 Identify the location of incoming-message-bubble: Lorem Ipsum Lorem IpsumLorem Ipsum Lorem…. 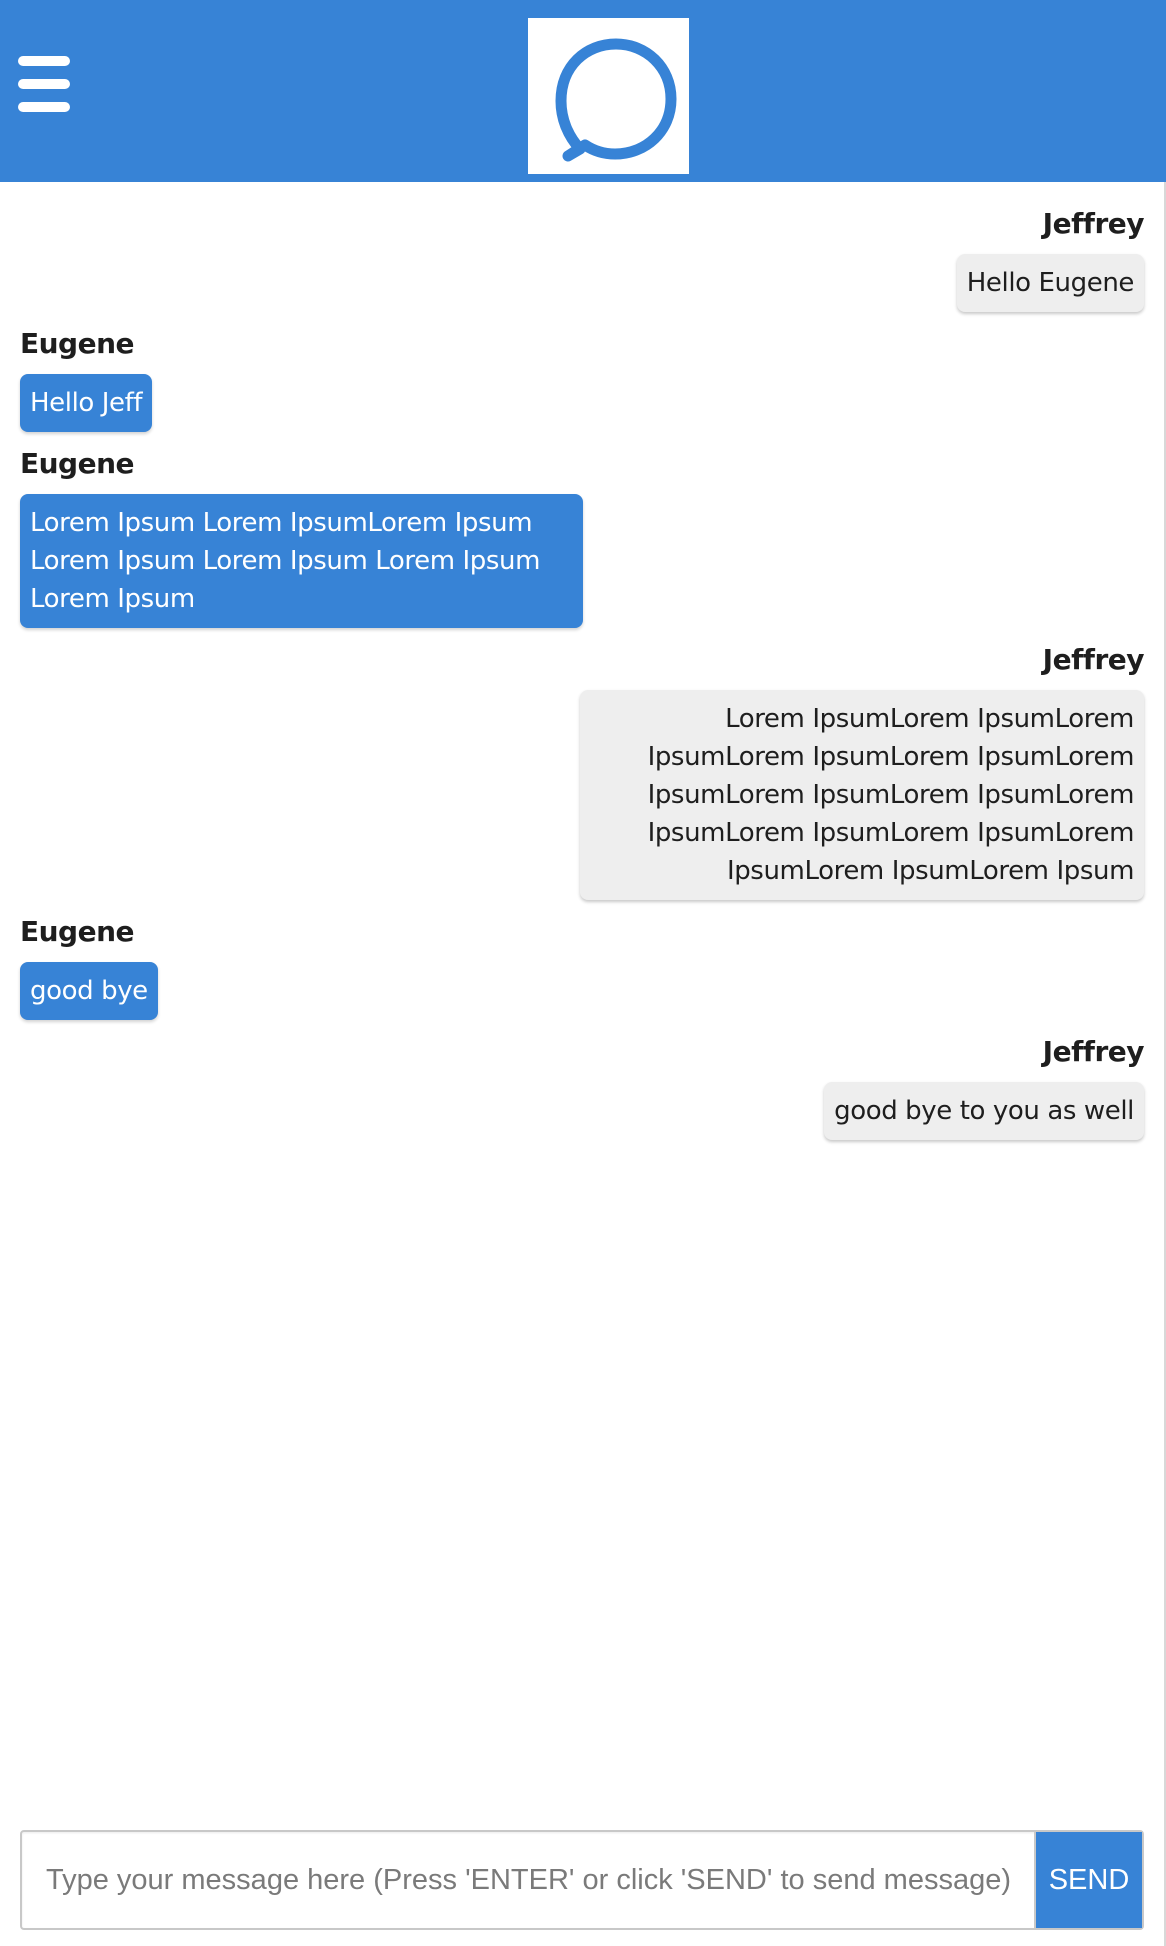
(301, 561).